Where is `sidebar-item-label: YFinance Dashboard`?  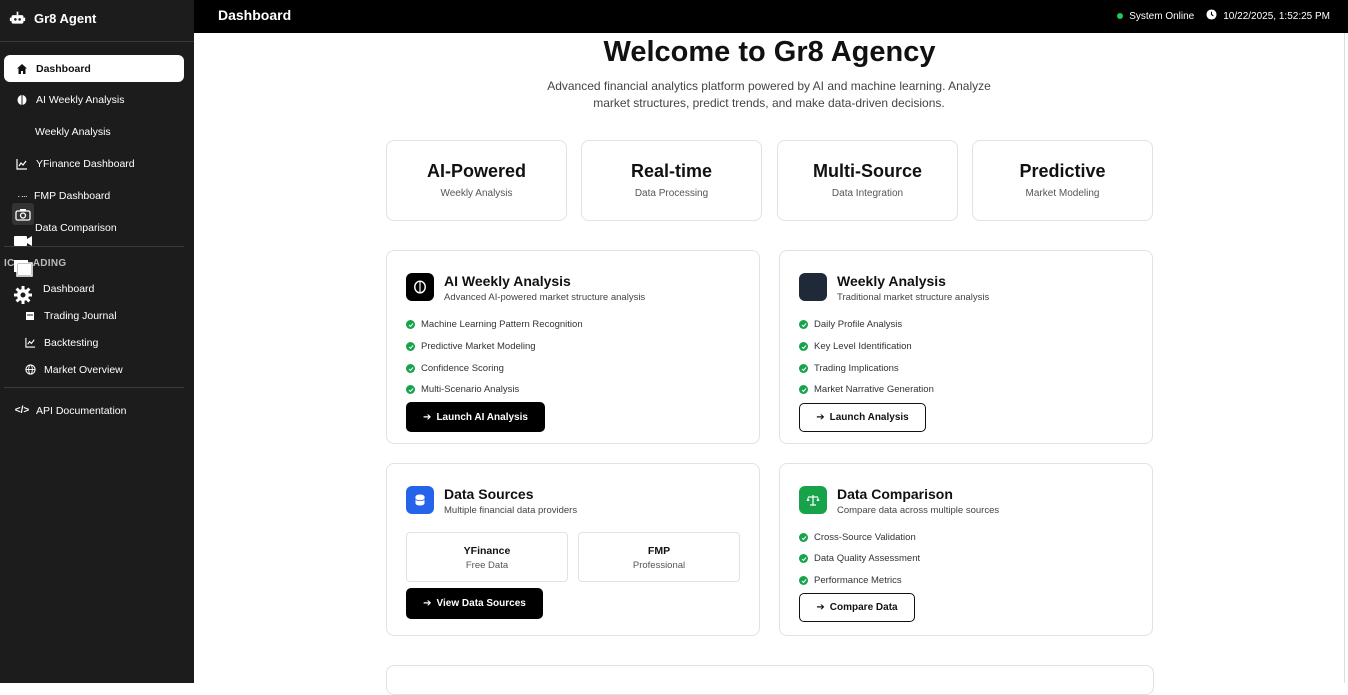
sidebar-item-label: YFinance Dashboard is located at coordinates (85, 163).